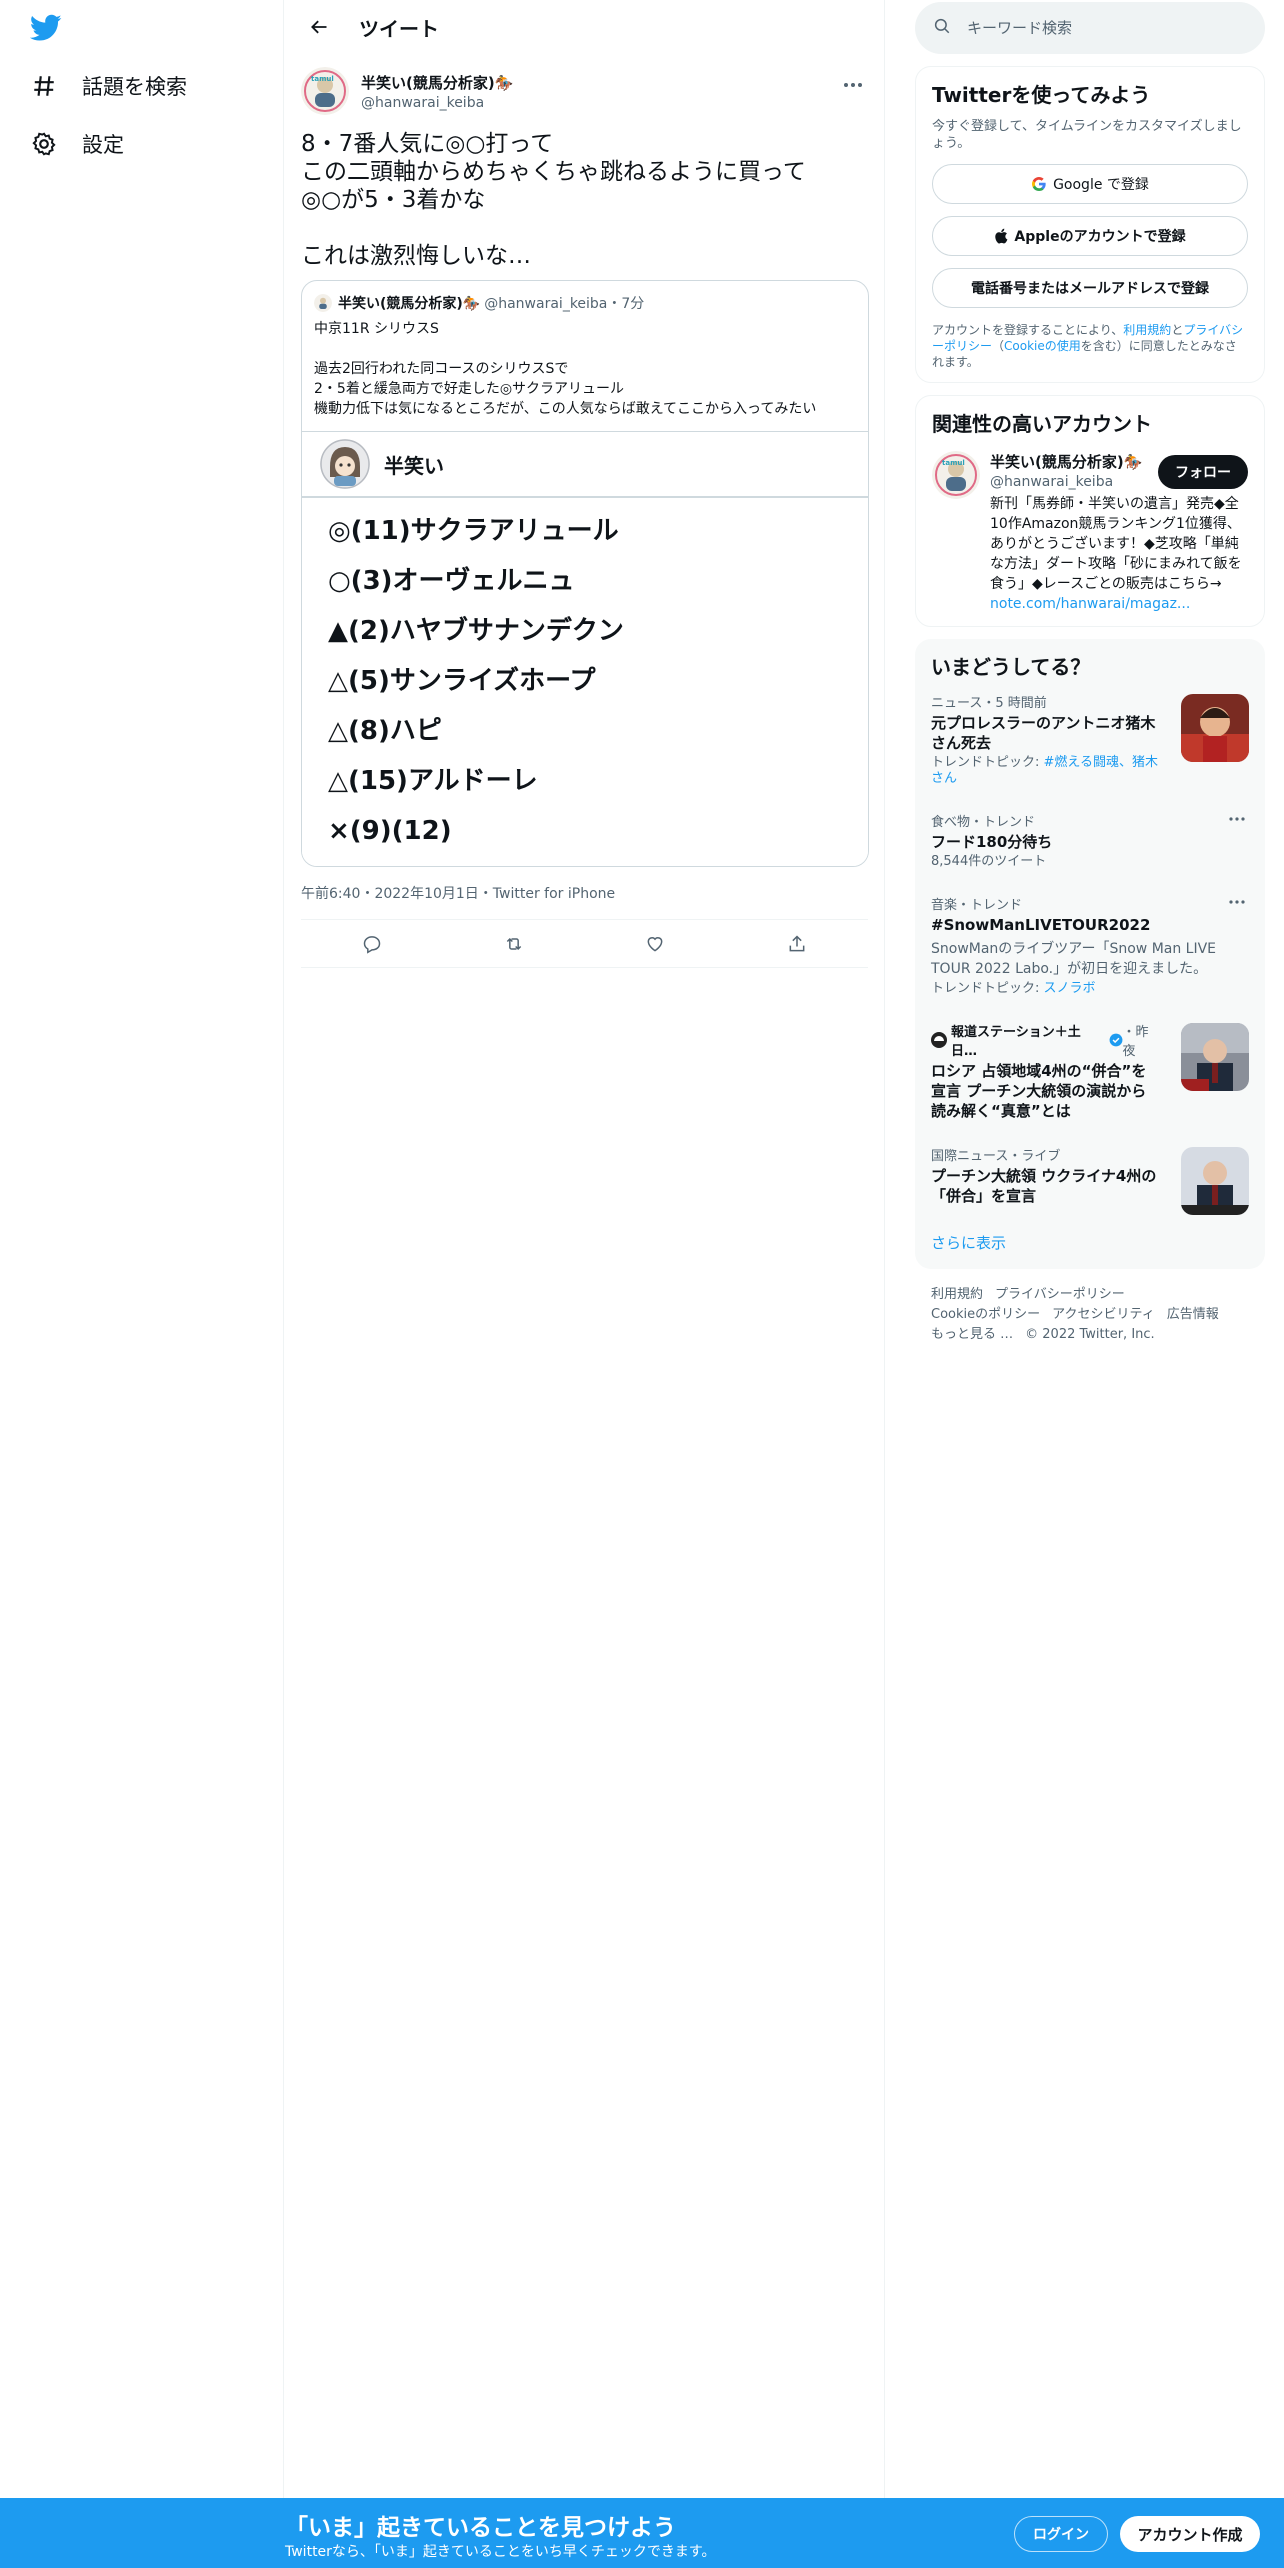  What do you see at coordinates (584, 91) in the screenshot?
I see `tweet-author: tamul 半笑い(競馬分析家)🏇 @hanwarai_keiba` at bounding box center [584, 91].